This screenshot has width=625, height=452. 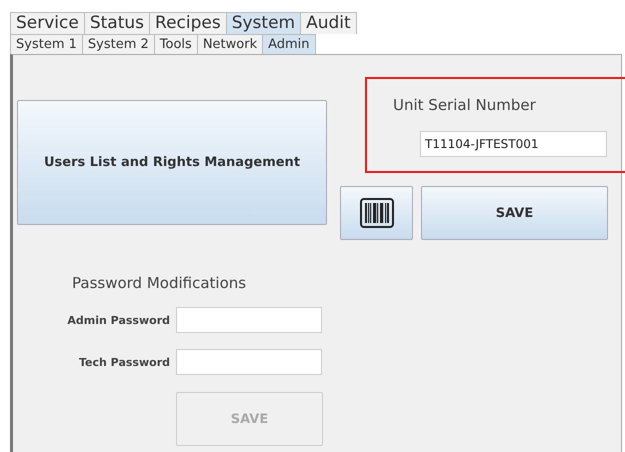 What do you see at coordinates (117, 23) in the screenshot?
I see `tab: Status` at bounding box center [117, 23].